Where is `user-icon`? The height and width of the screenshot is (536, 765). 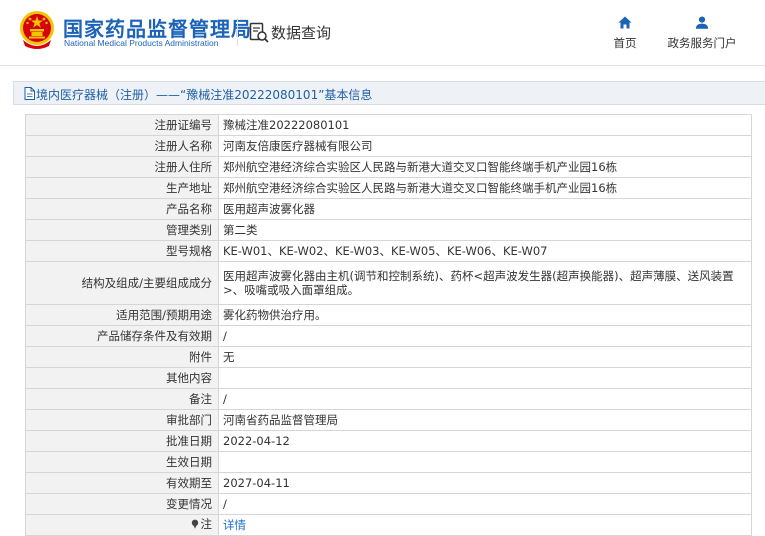
user-icon is located at coordinates (702, 22).